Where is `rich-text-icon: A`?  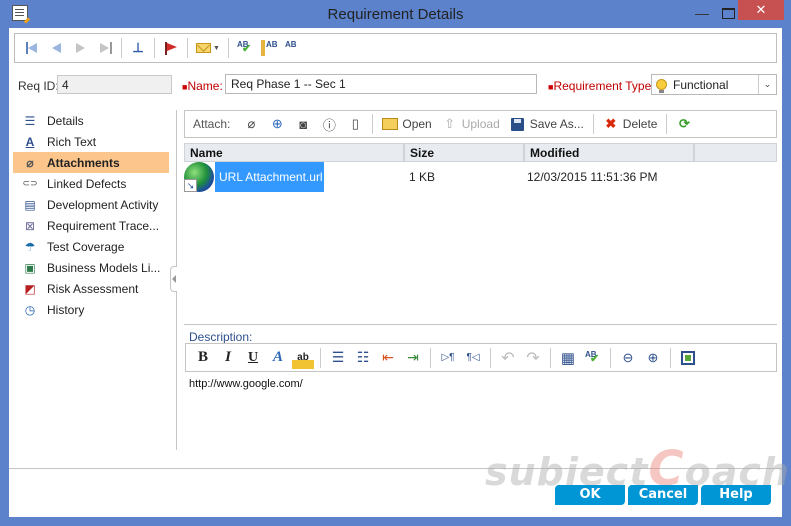 rich-text-icon: A is located at coordinates (30, 141).